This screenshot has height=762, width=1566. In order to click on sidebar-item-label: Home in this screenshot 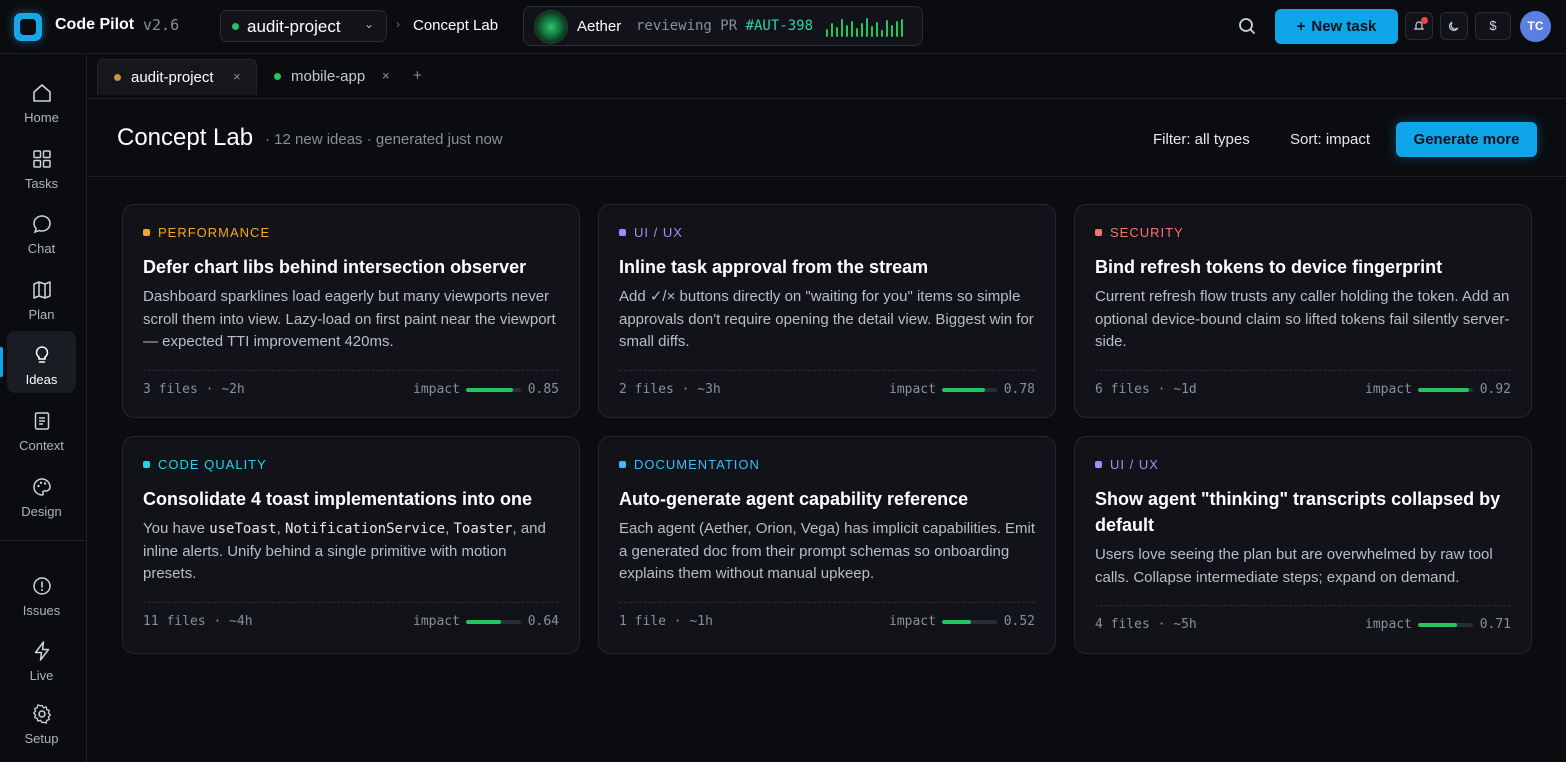, I will do `click(41, 117)`.